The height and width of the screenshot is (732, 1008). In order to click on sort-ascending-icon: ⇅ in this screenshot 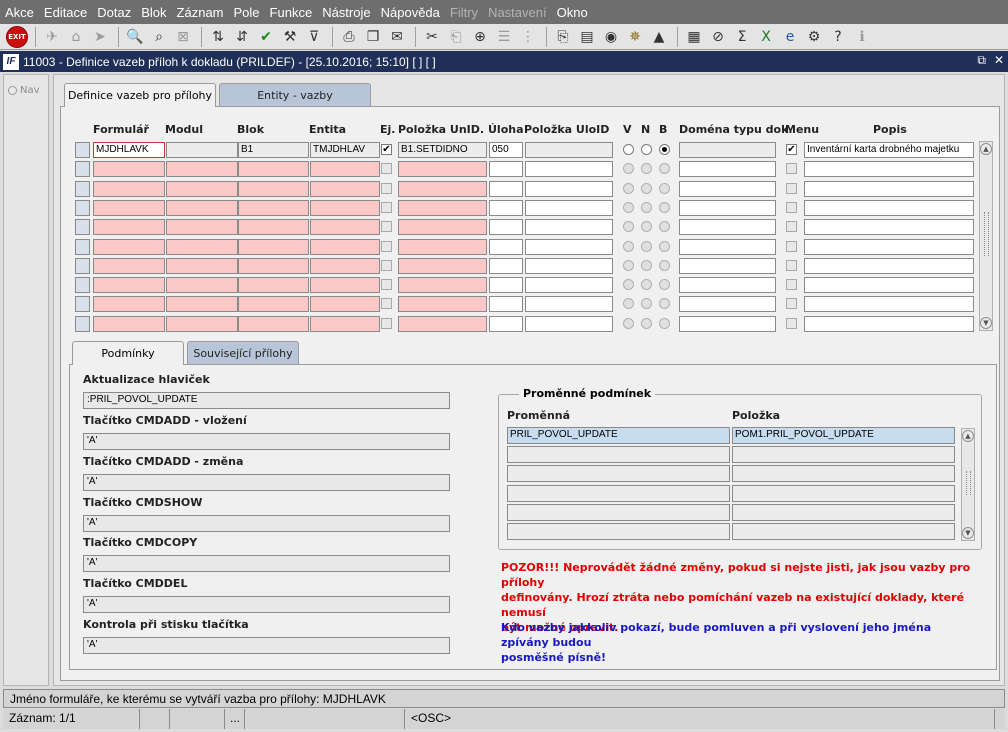, I will do `click(218, 37)`.